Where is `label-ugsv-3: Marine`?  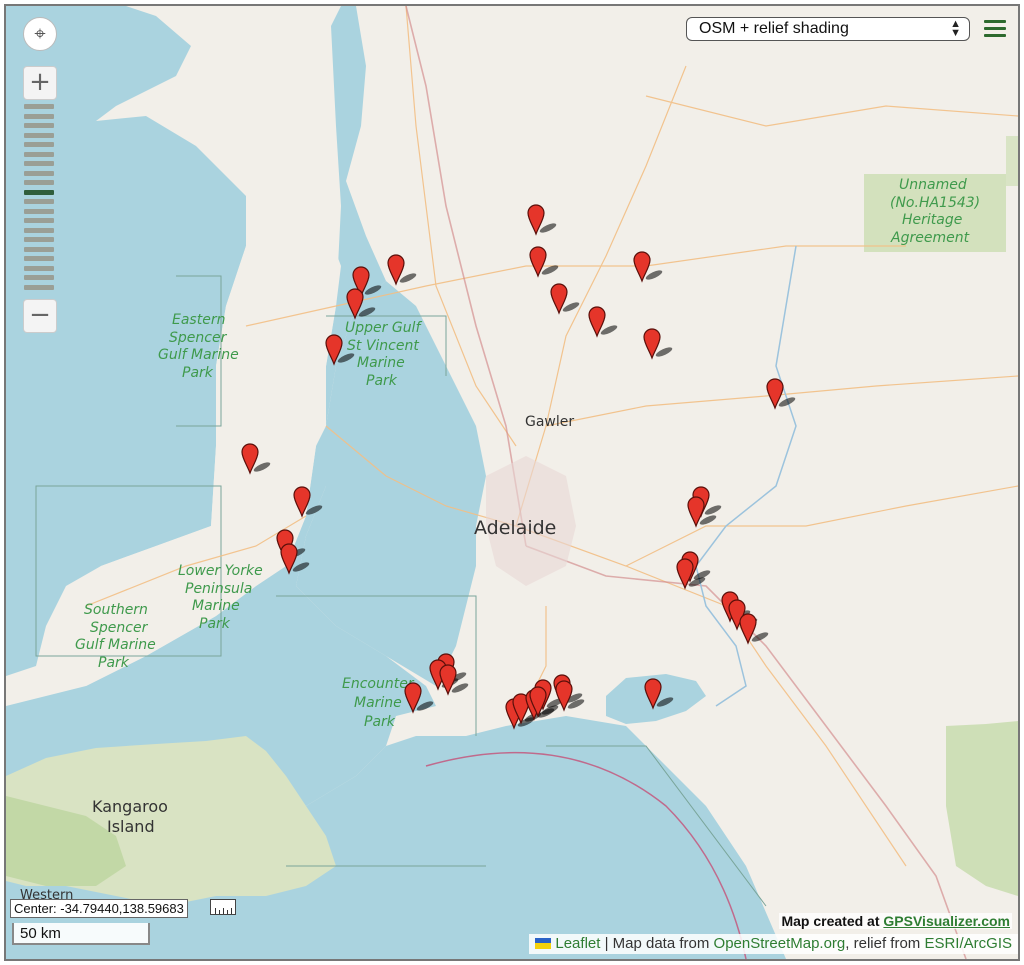
label-ugsv-3: Marine is located at coordinates (381, 363).